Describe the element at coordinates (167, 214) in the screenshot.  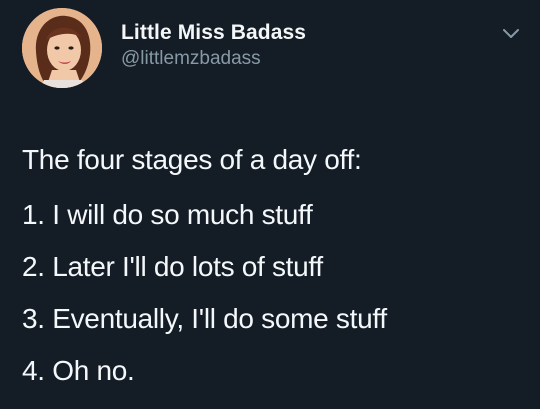
I see `tweet-line: 1. I will do so much stuff` at that location.